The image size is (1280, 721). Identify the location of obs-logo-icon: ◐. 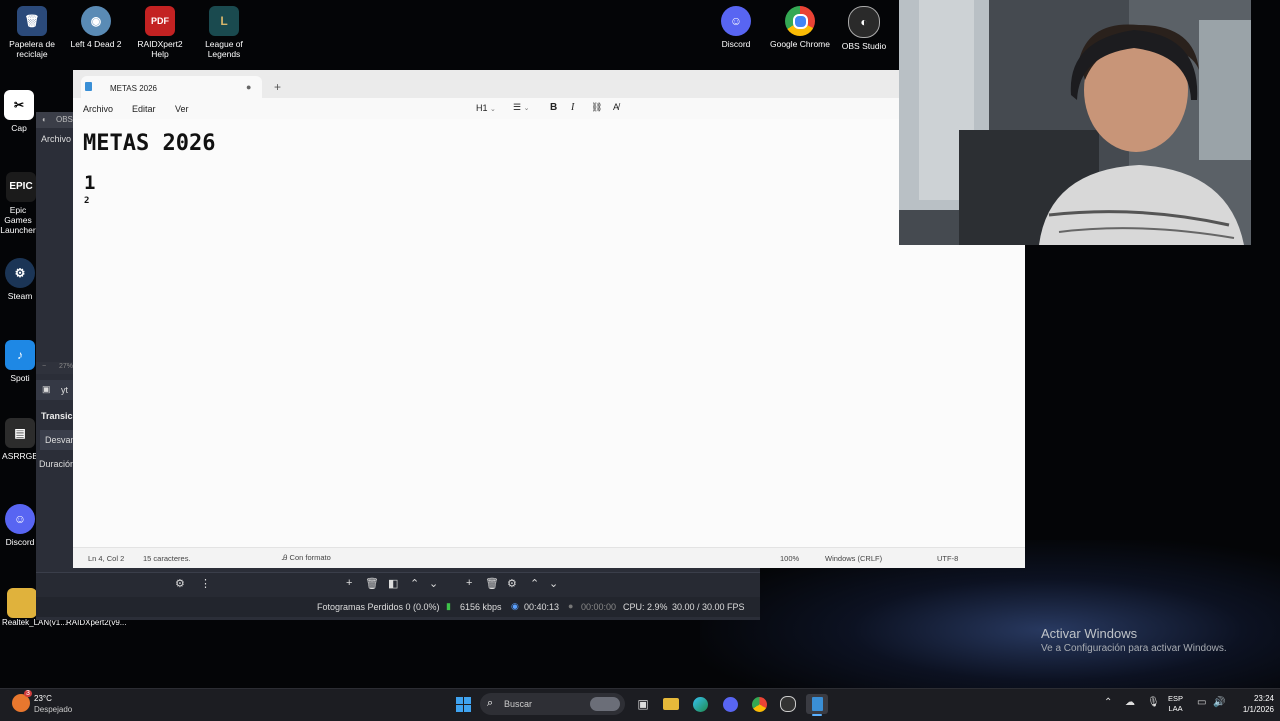
(44, 119).